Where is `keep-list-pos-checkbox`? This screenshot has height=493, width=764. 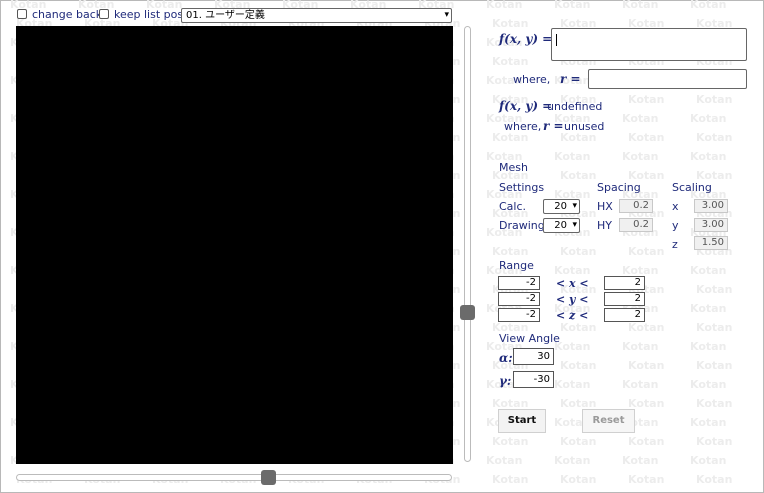 keep-list-pos-checkbox is located at coordinates (104, 14).